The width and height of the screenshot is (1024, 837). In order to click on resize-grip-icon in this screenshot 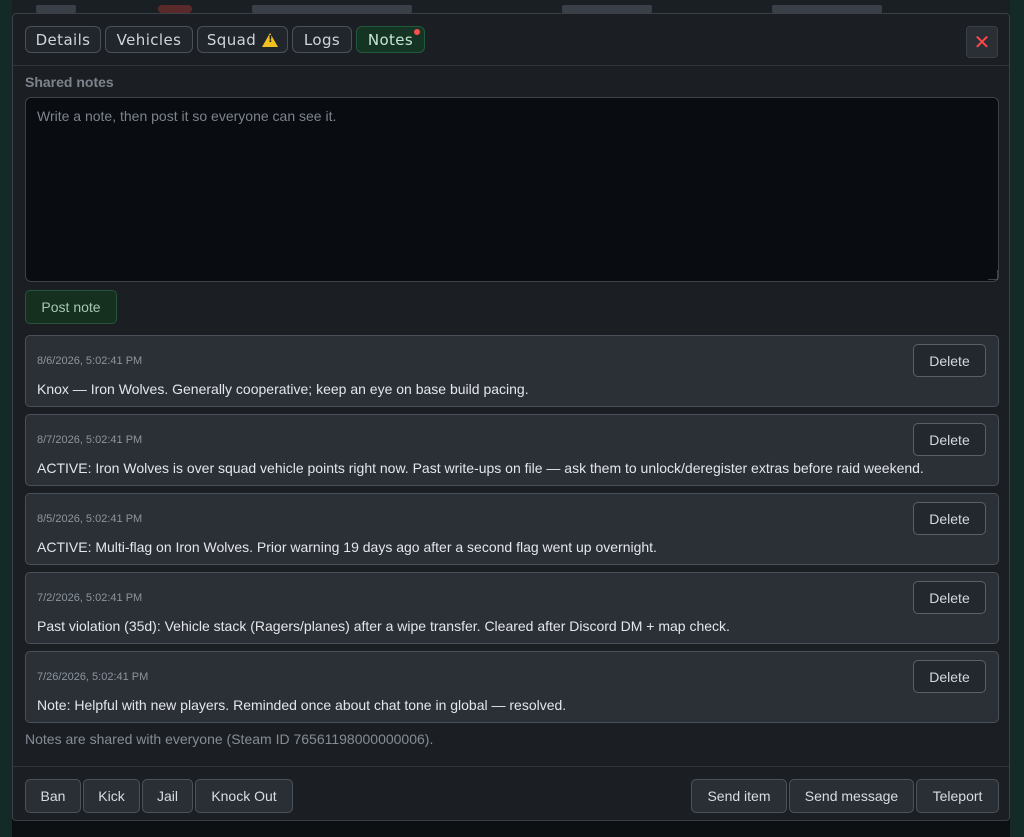, I will do `click(993, 275)`.